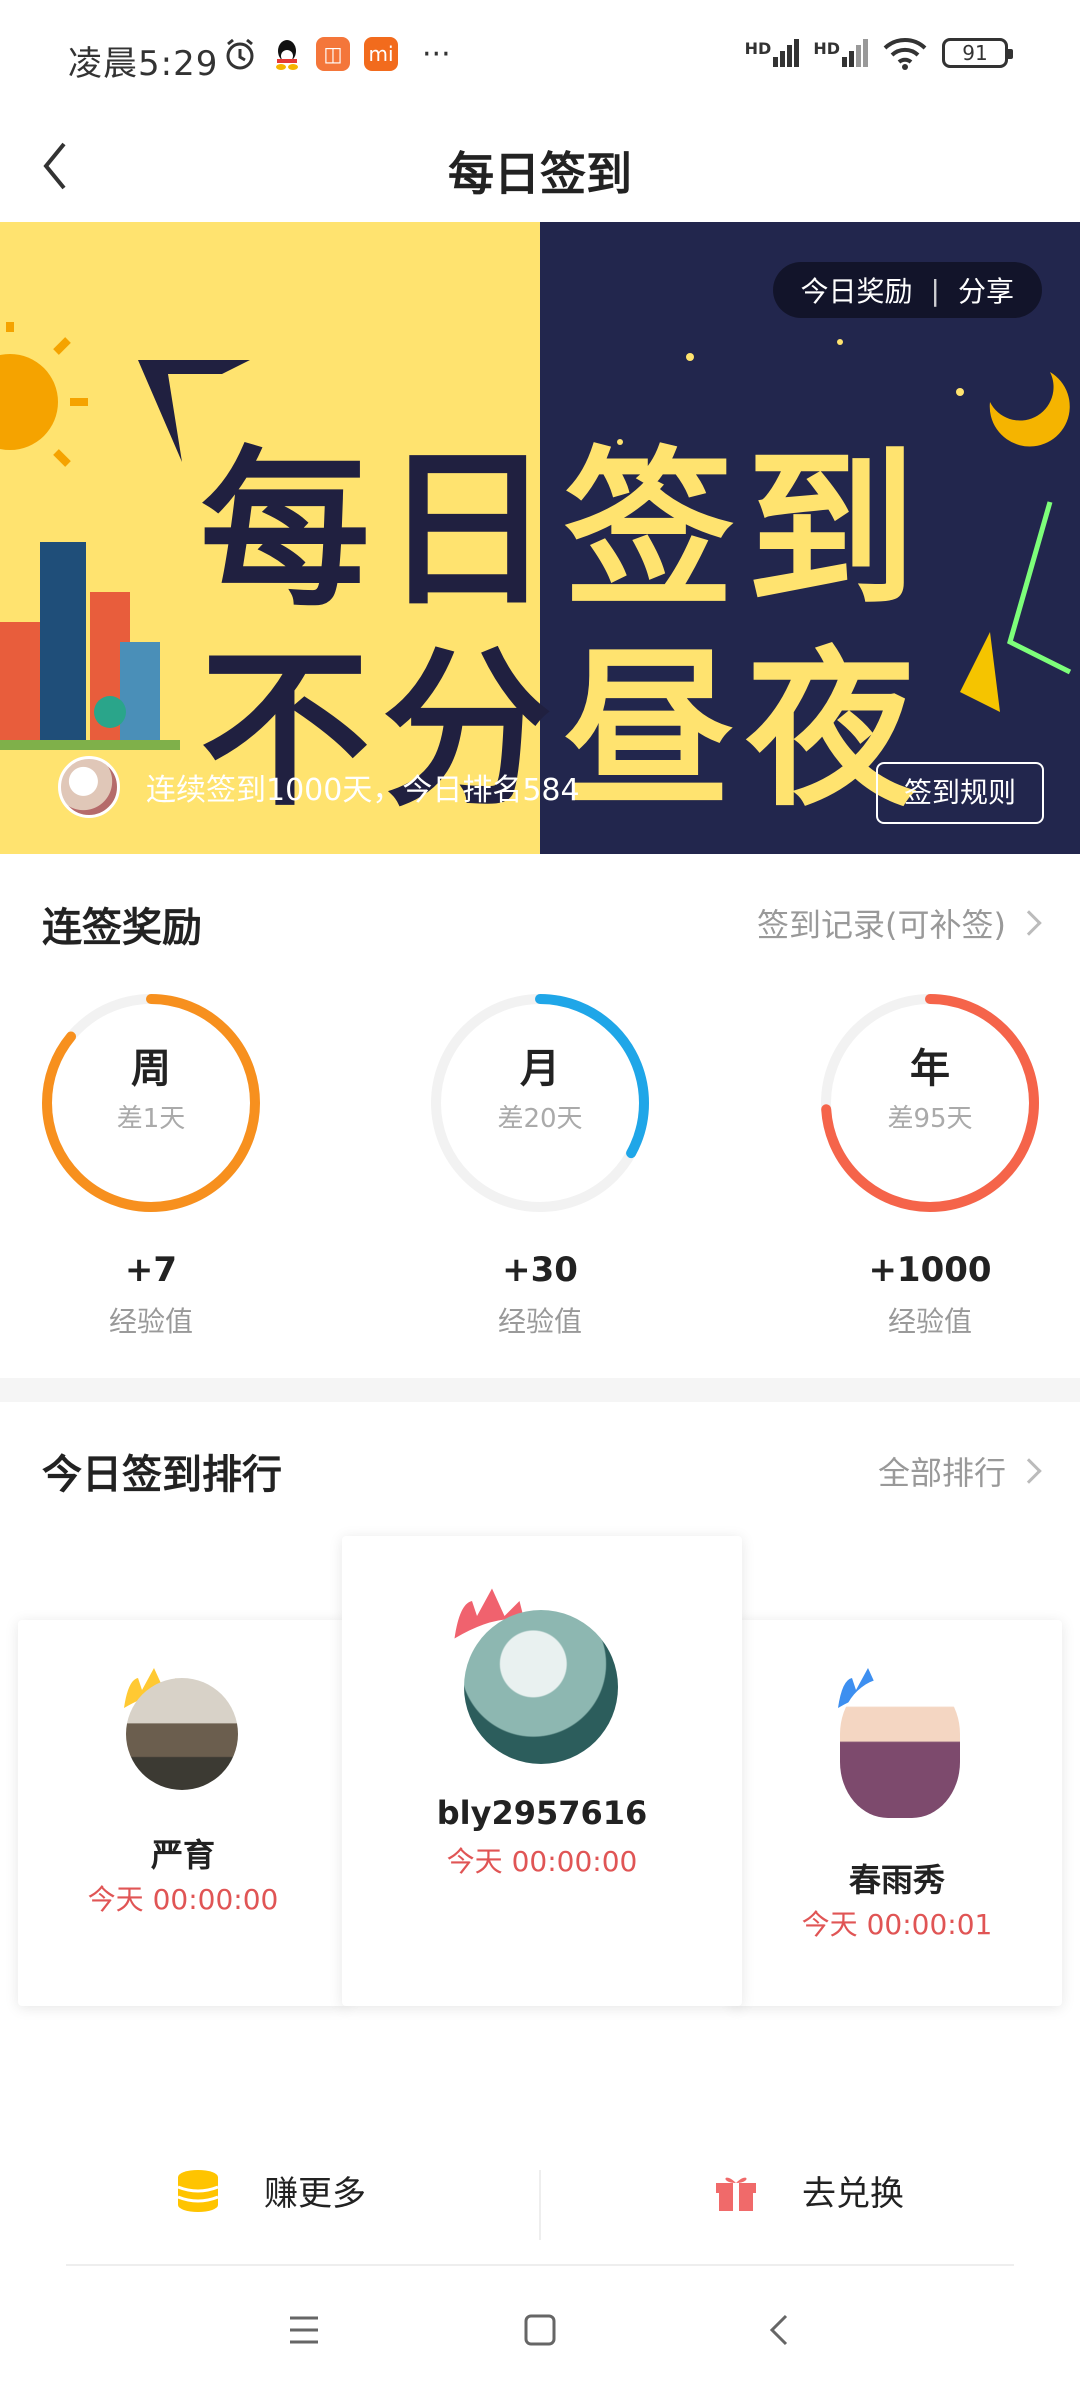 This screenshot has height=2400, width=1080. Describe the element at coordinates (930, 1103) in the screenshot. I see `reward-ring-year: 年 差95天` at that location.